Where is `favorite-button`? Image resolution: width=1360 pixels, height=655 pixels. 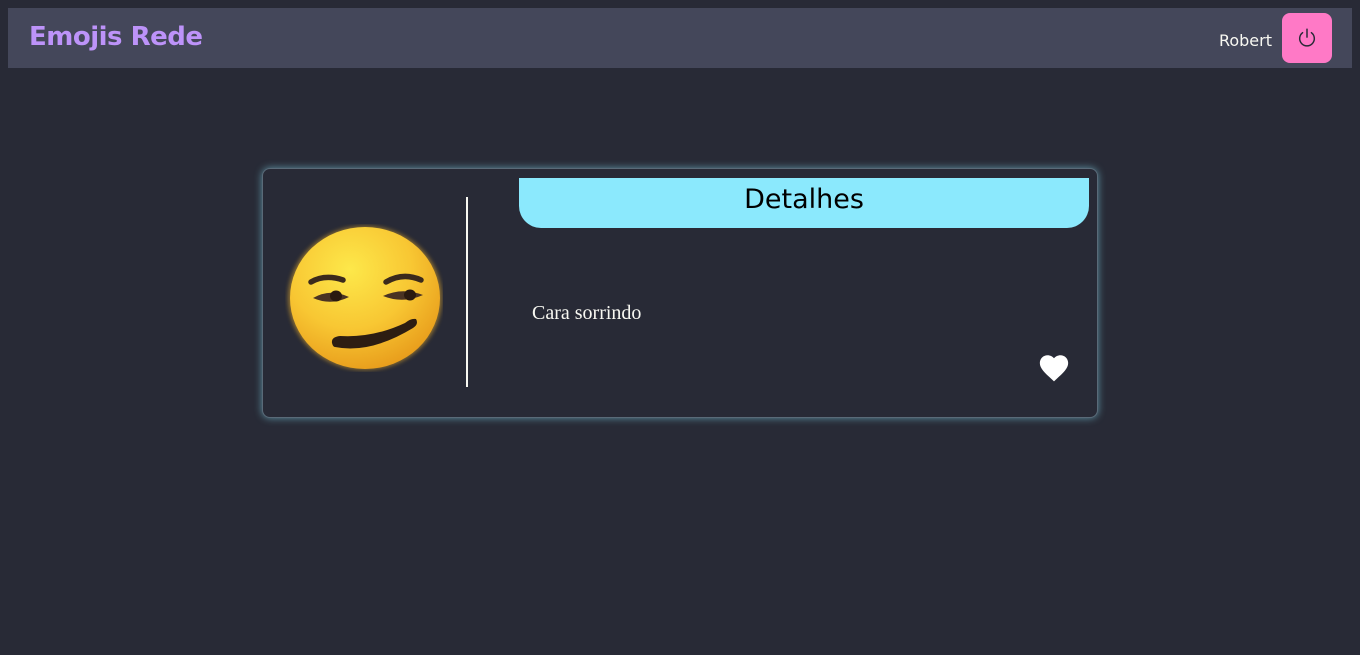 favorite-button is located at coordinates (1054, 368).